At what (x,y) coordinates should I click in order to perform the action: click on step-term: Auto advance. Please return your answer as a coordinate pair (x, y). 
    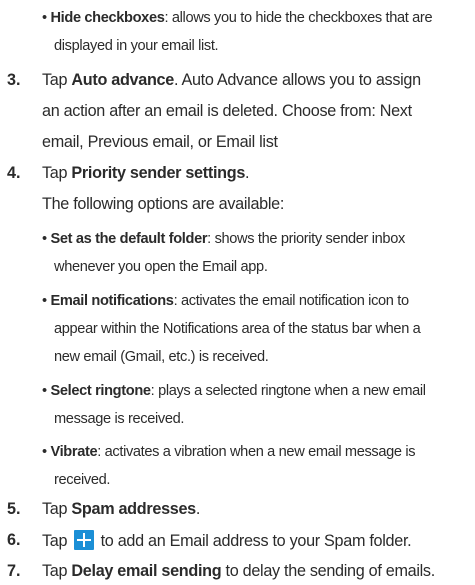
    Looking at the image, I should click on (122, 80).